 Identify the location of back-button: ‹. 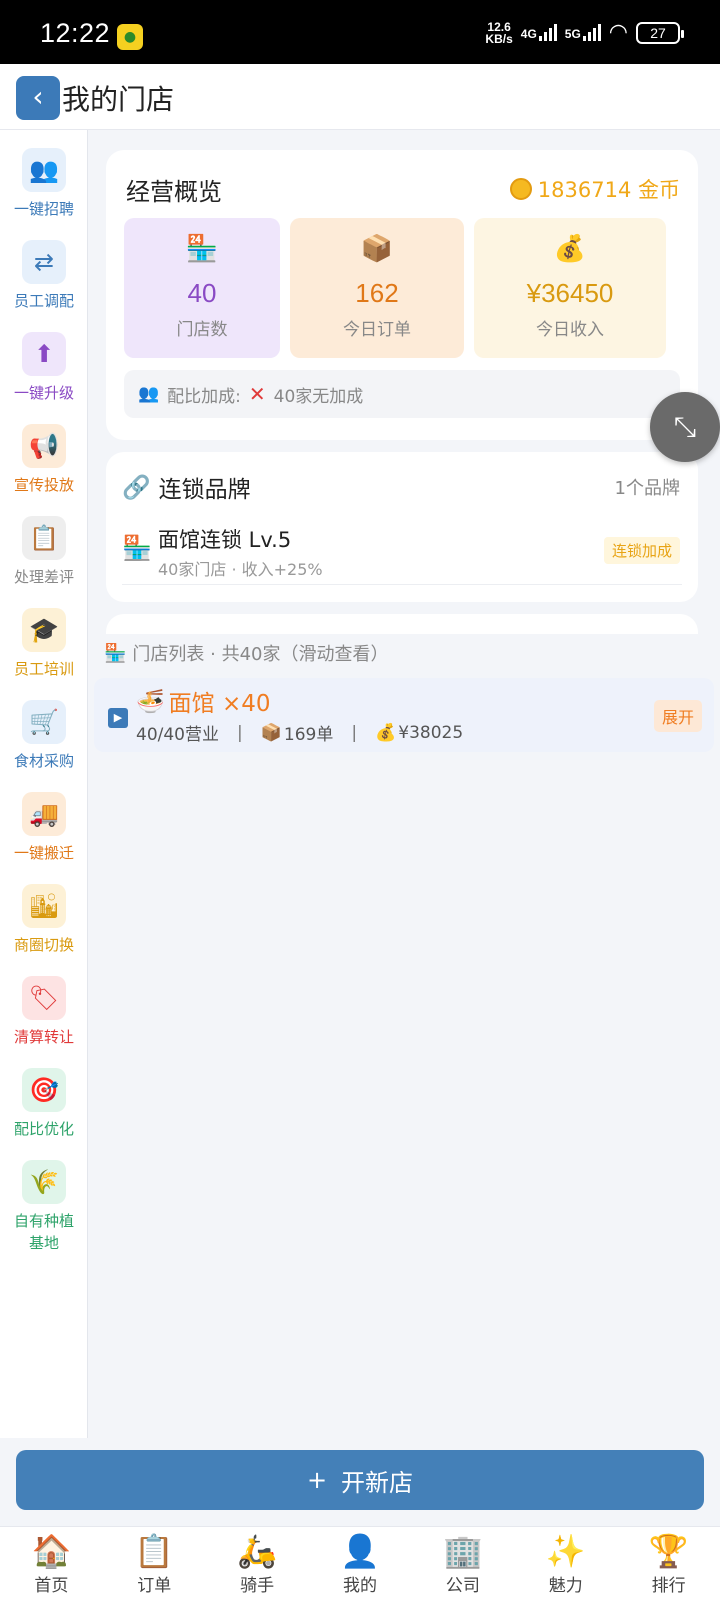
(38, 98).